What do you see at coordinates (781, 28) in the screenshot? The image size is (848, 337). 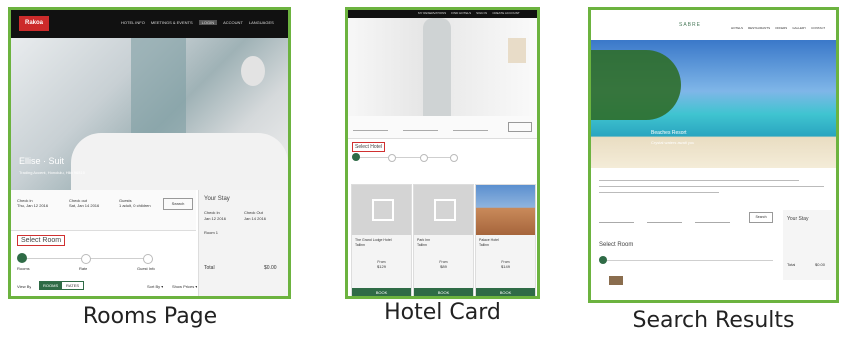 I see `nav-item-offers: OFFERS` at bounding box center [781, 28].